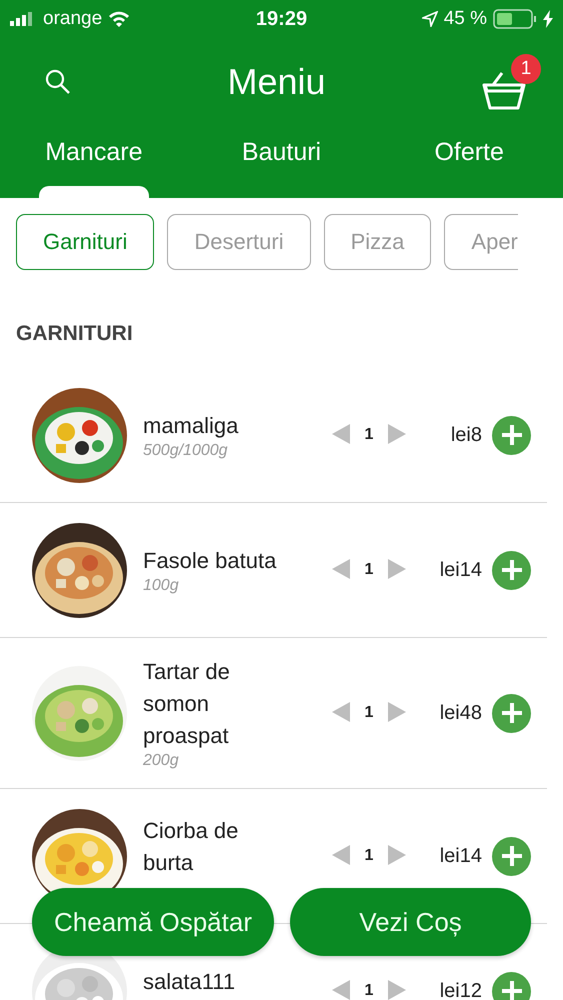  I want to click on carrier-name: orange, so click(72, 19).